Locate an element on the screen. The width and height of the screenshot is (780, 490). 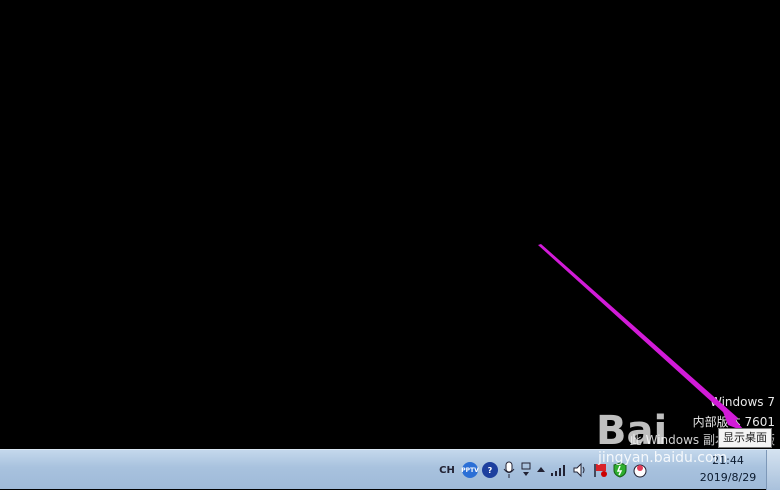
pptv-tray-icon: PPTV is located at coordinates (470, 470).